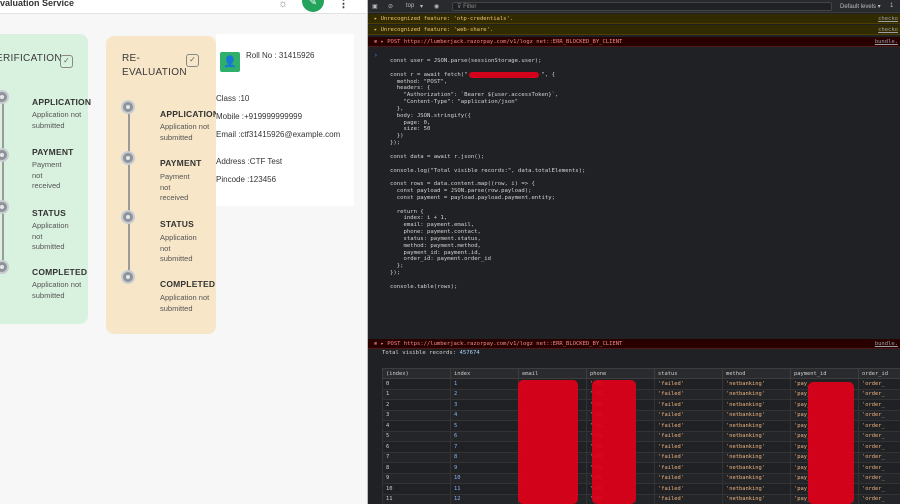 The height and width of the screenshot is (504, 900). Describe the element at coordinates (642, 6) in the screenshot. I see `filter-input: ⊽ Filter` at that location.